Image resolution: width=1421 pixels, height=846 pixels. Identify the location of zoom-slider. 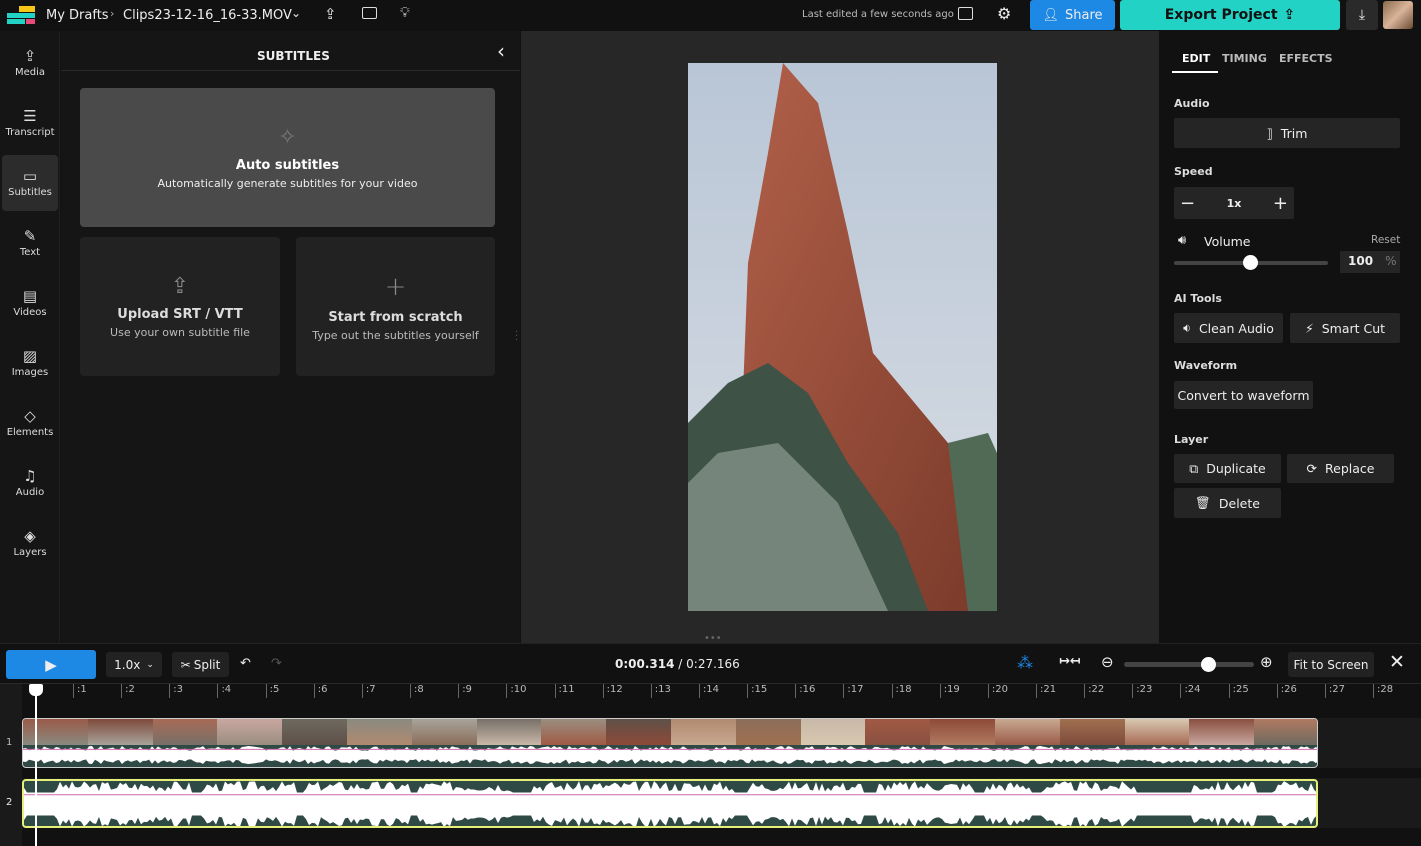
(1189, 664).